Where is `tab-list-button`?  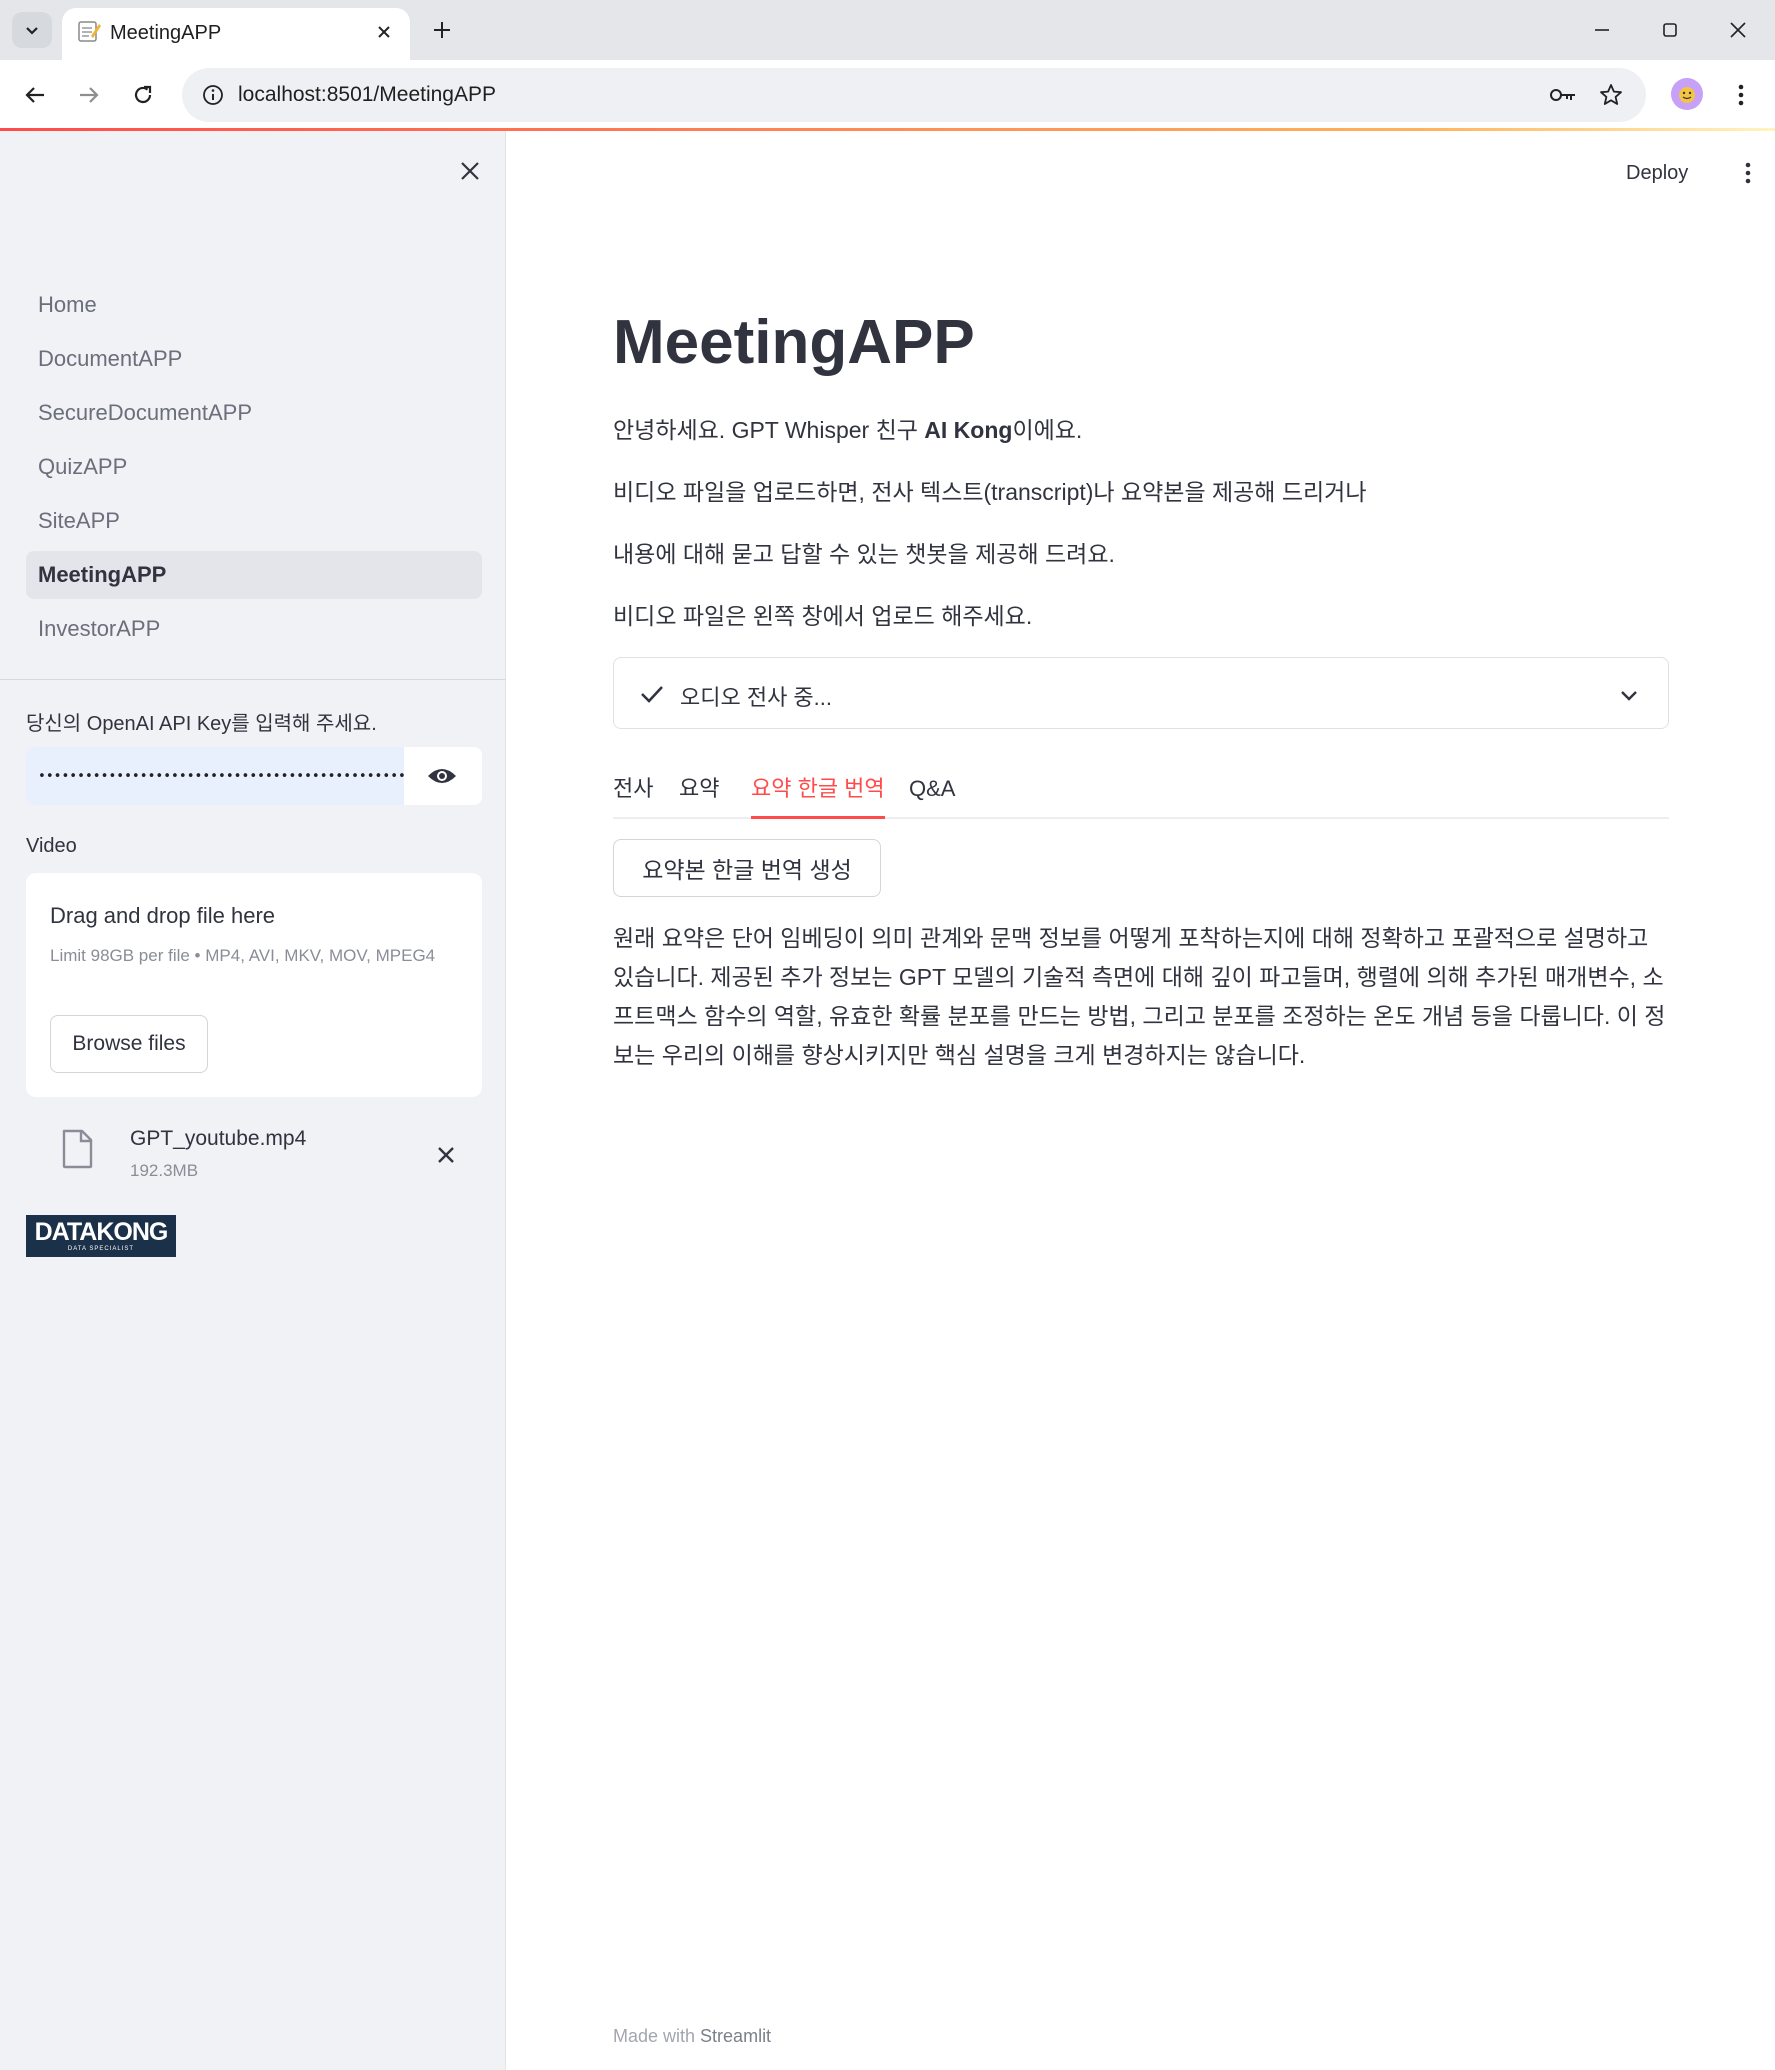 tab-list-button is located at coordinates (32, 30).